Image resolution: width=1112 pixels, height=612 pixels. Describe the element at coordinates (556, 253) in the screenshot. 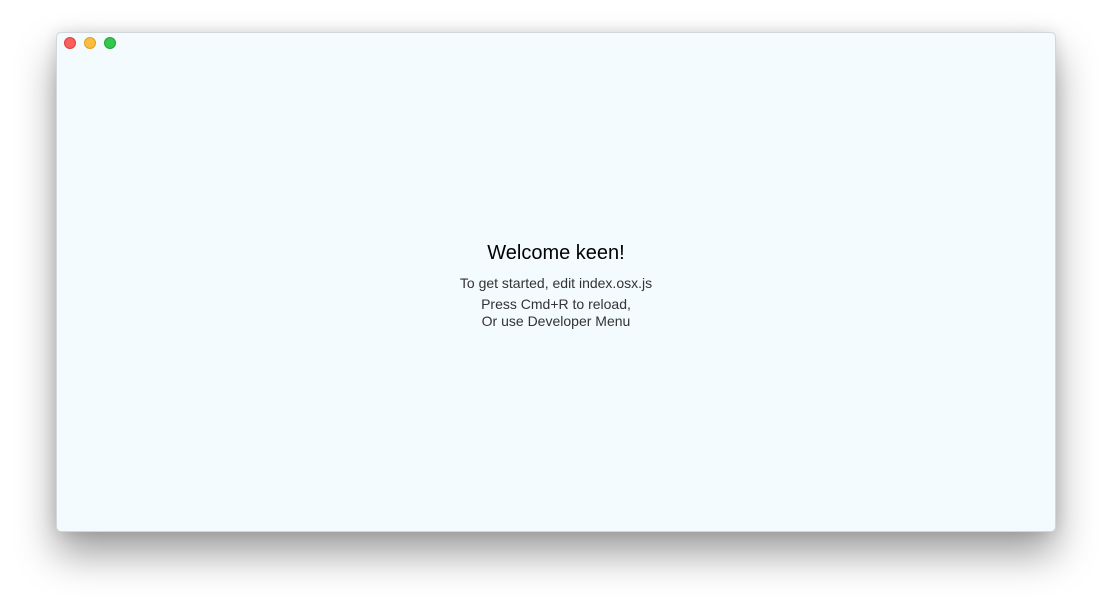

I see `welcome-heading: Welcome keen!` at that location.